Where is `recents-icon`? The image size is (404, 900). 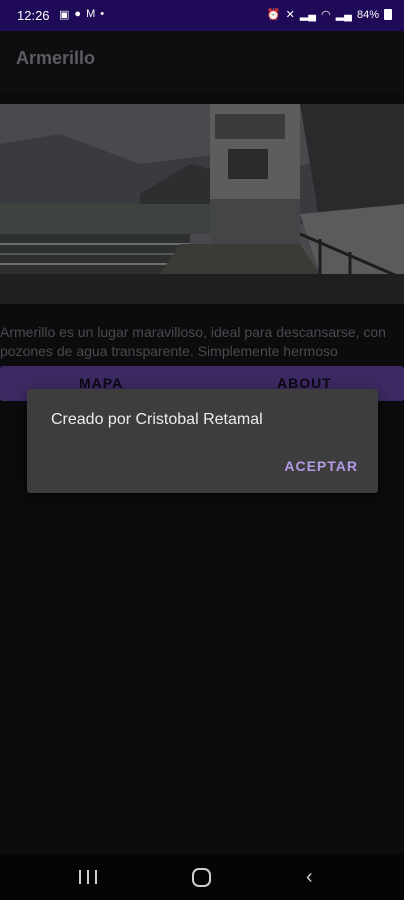
recents-icon is located at coordinates (88, 877).